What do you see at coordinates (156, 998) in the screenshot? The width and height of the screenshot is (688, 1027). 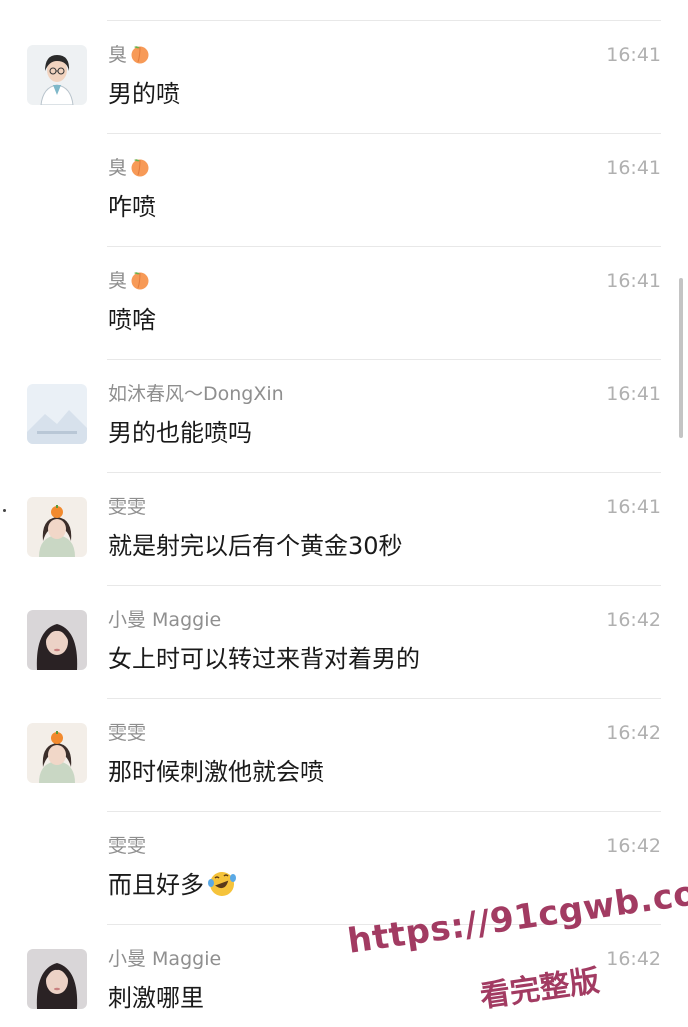 I see `message-text: 刺激哪里` at bounding box center [156, 998].